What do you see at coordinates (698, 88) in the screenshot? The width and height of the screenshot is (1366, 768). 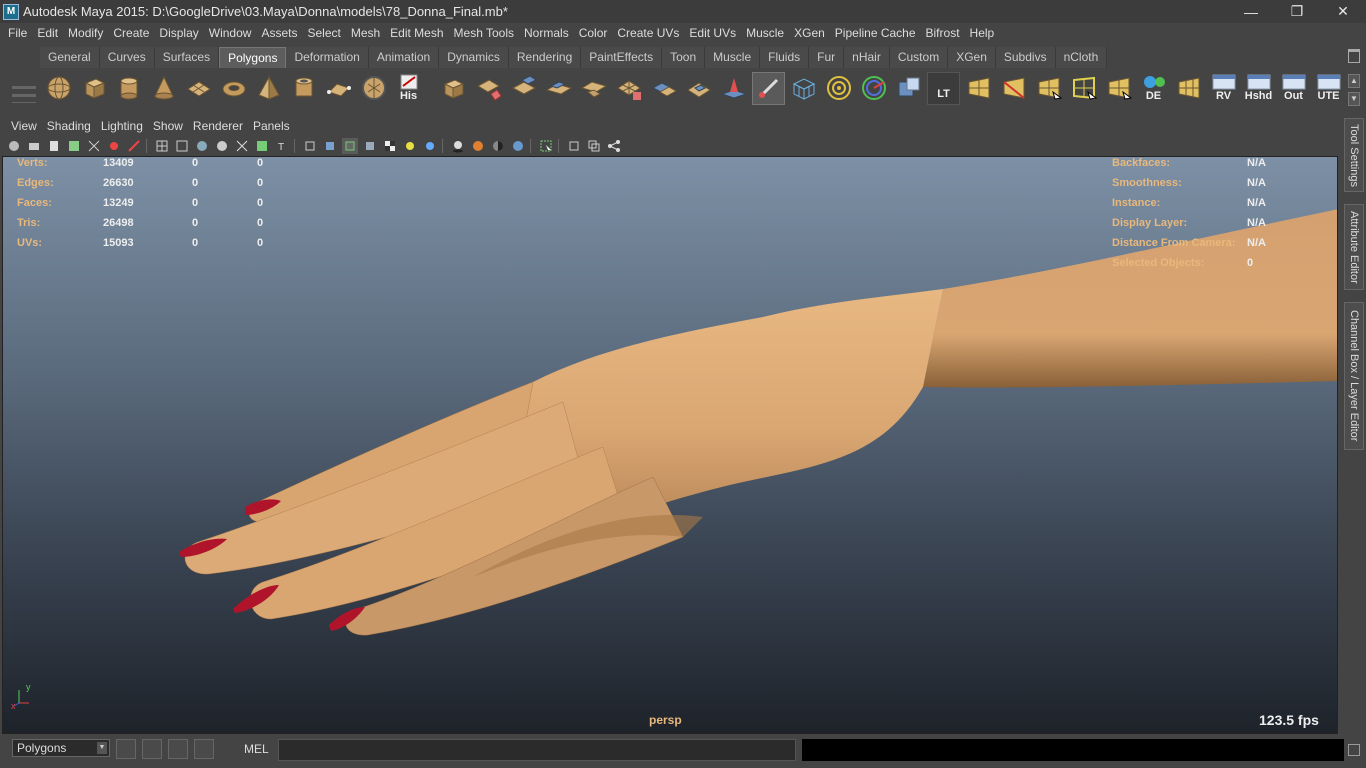 I see `fill-hole-icon` at bounding box center [698, 88].